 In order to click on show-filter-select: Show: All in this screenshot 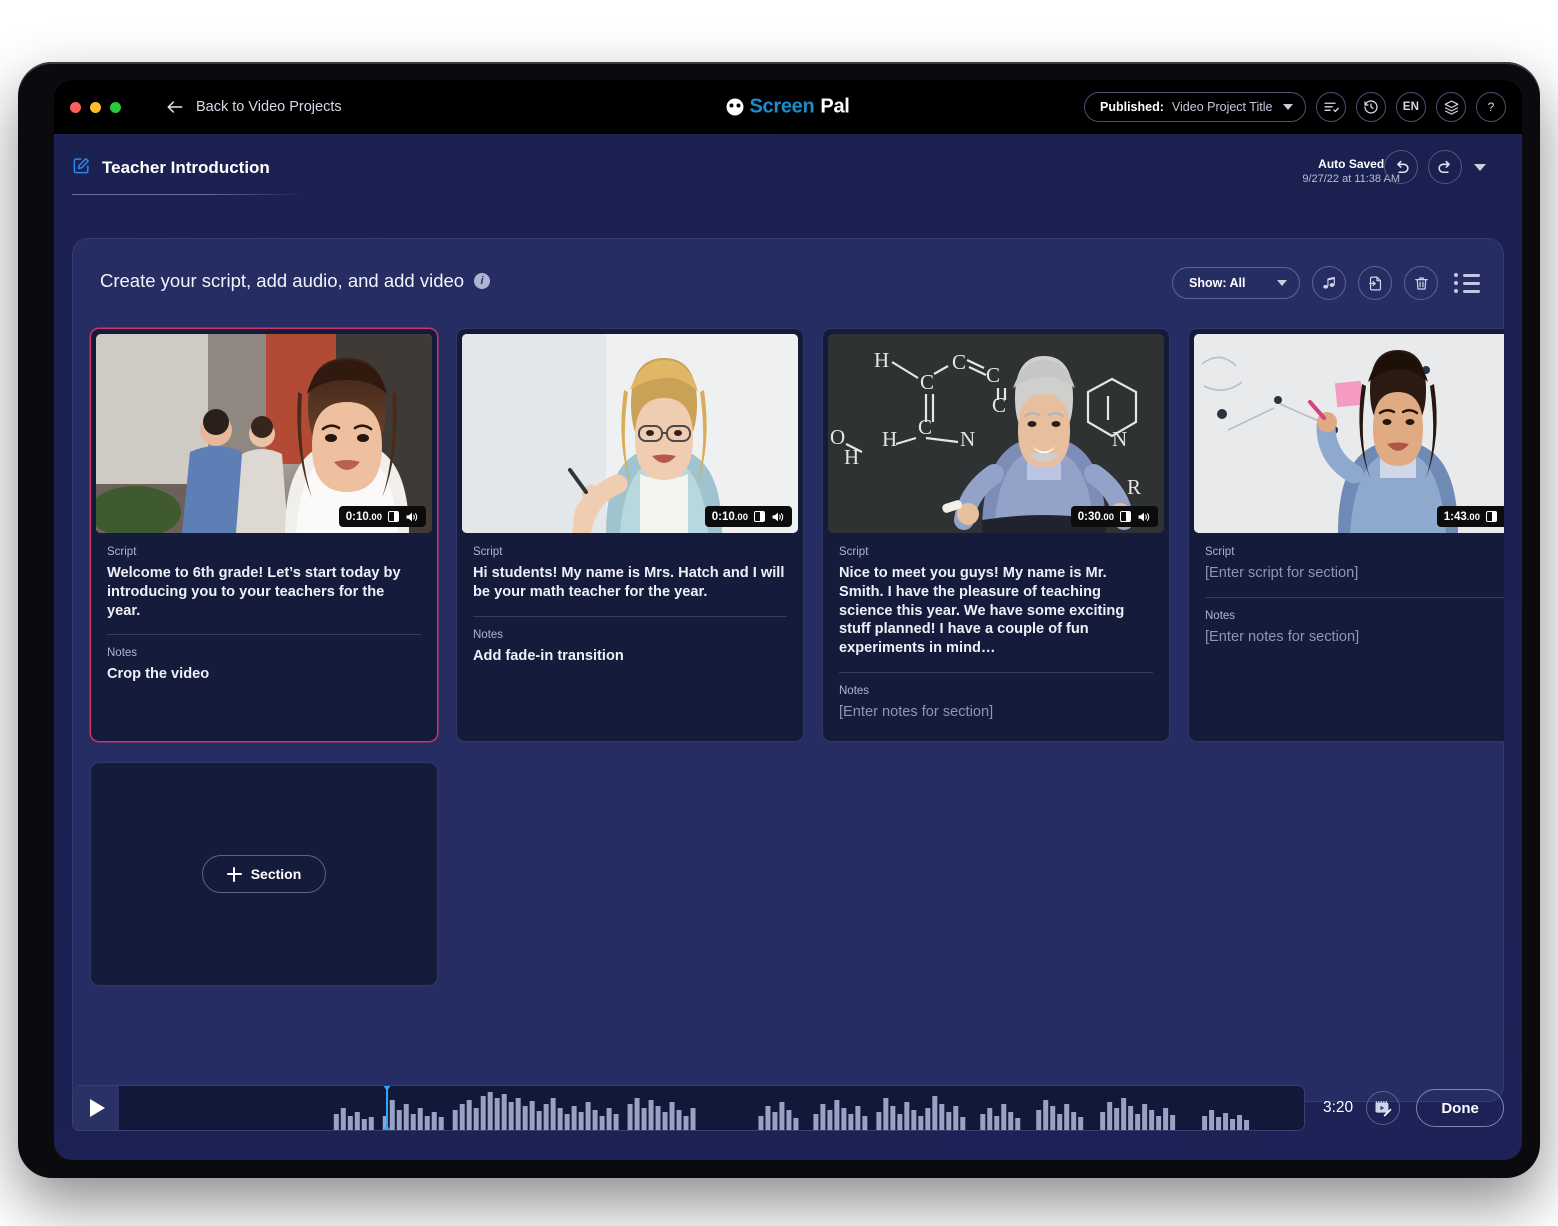, I will do `click(1236, 283)`.